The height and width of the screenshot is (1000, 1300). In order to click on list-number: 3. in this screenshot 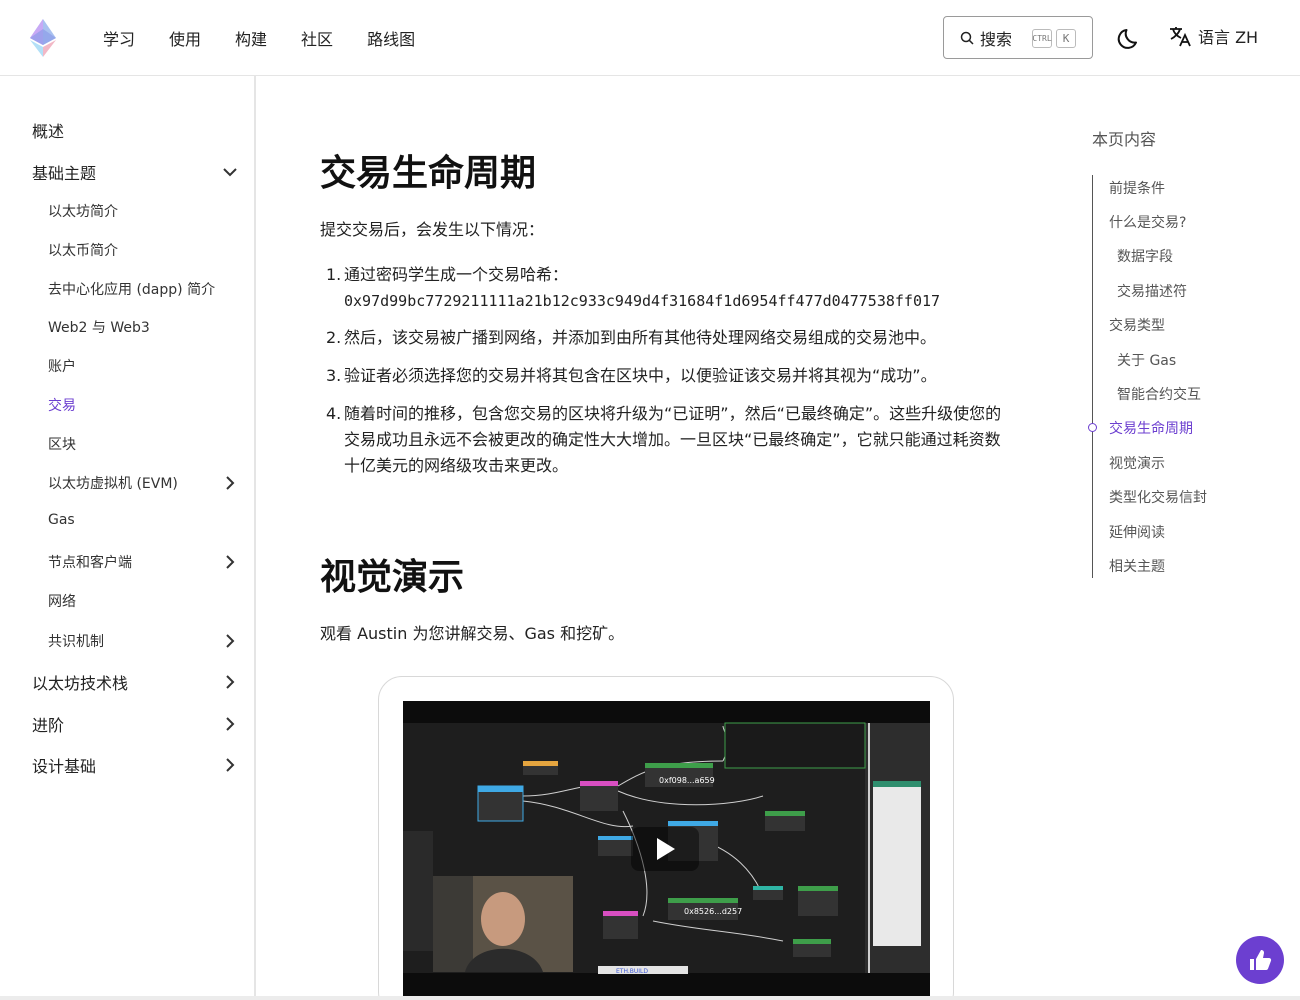, I will do `click(334, 375)`.